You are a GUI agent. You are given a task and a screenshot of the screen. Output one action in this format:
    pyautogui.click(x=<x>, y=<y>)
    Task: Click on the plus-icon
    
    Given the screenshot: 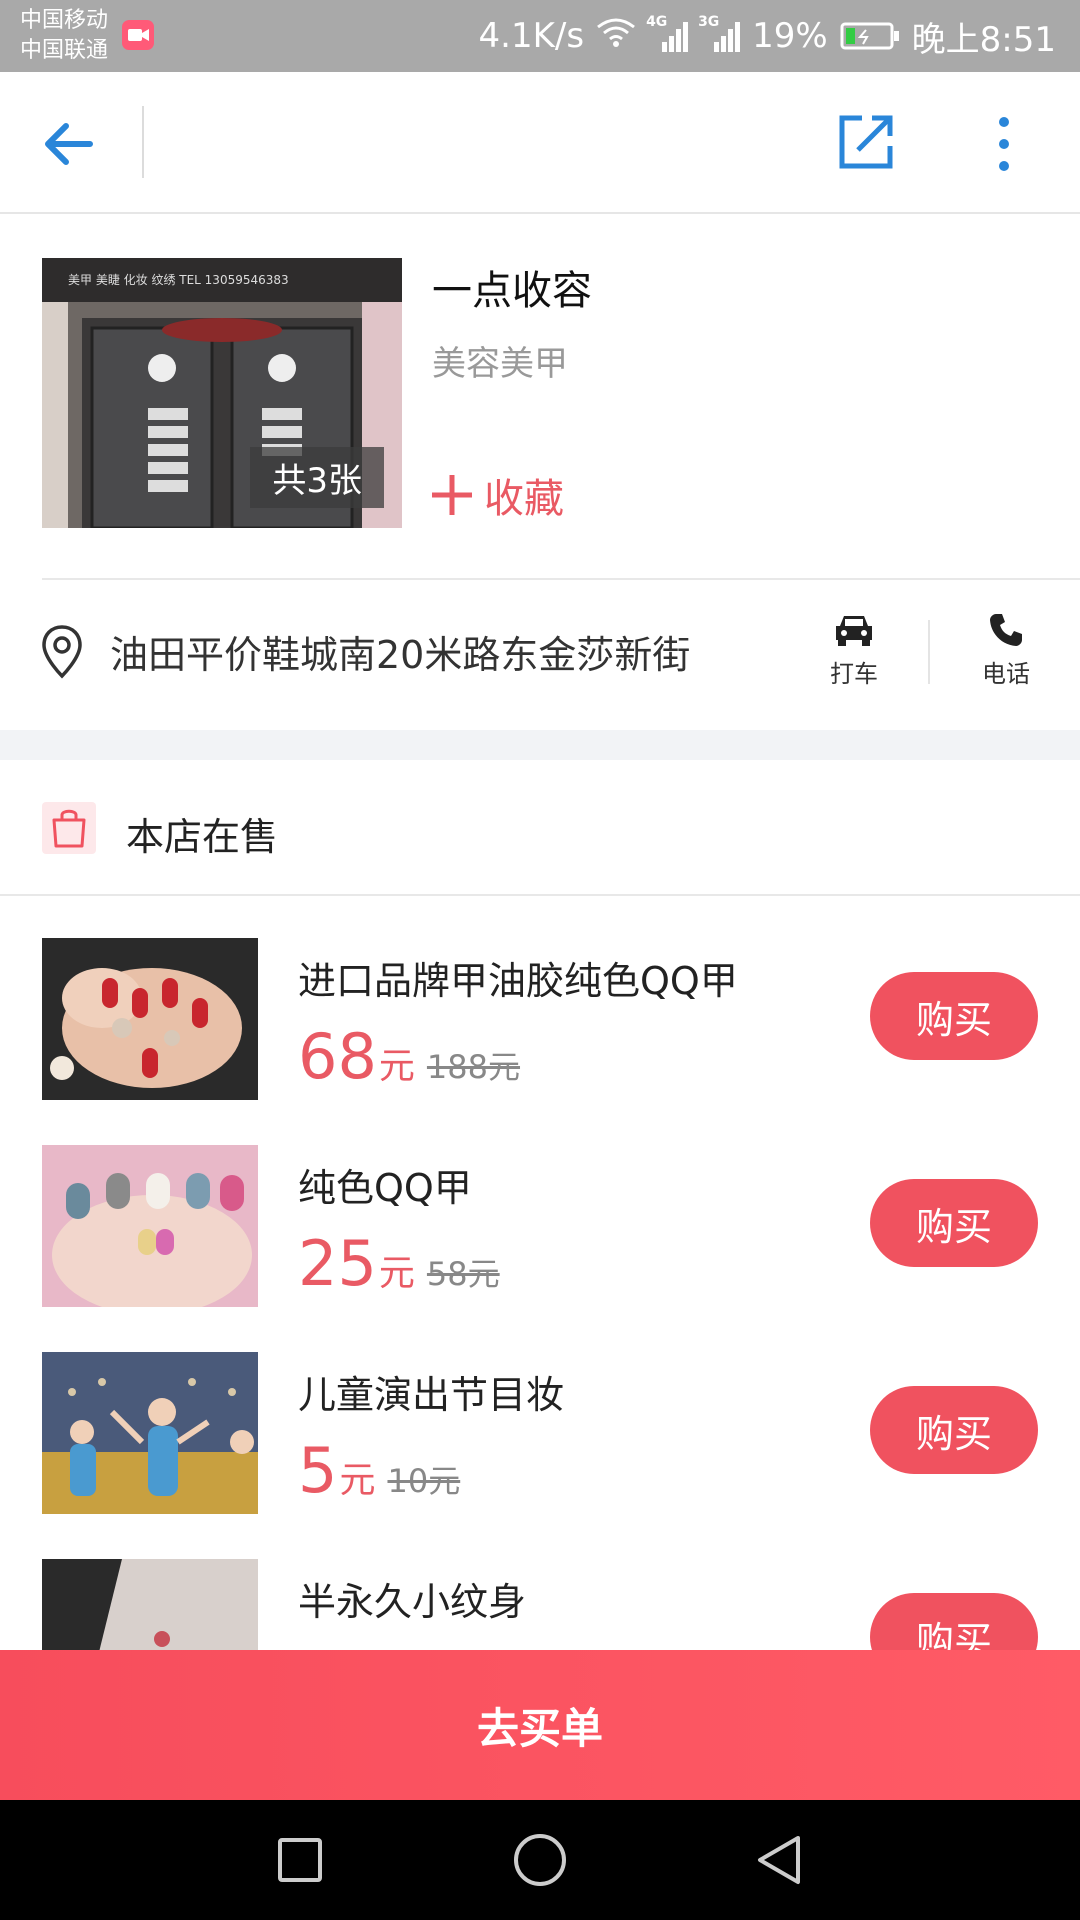 What is the action you would take?
    pyautogui.click(x=452, y=495)
    